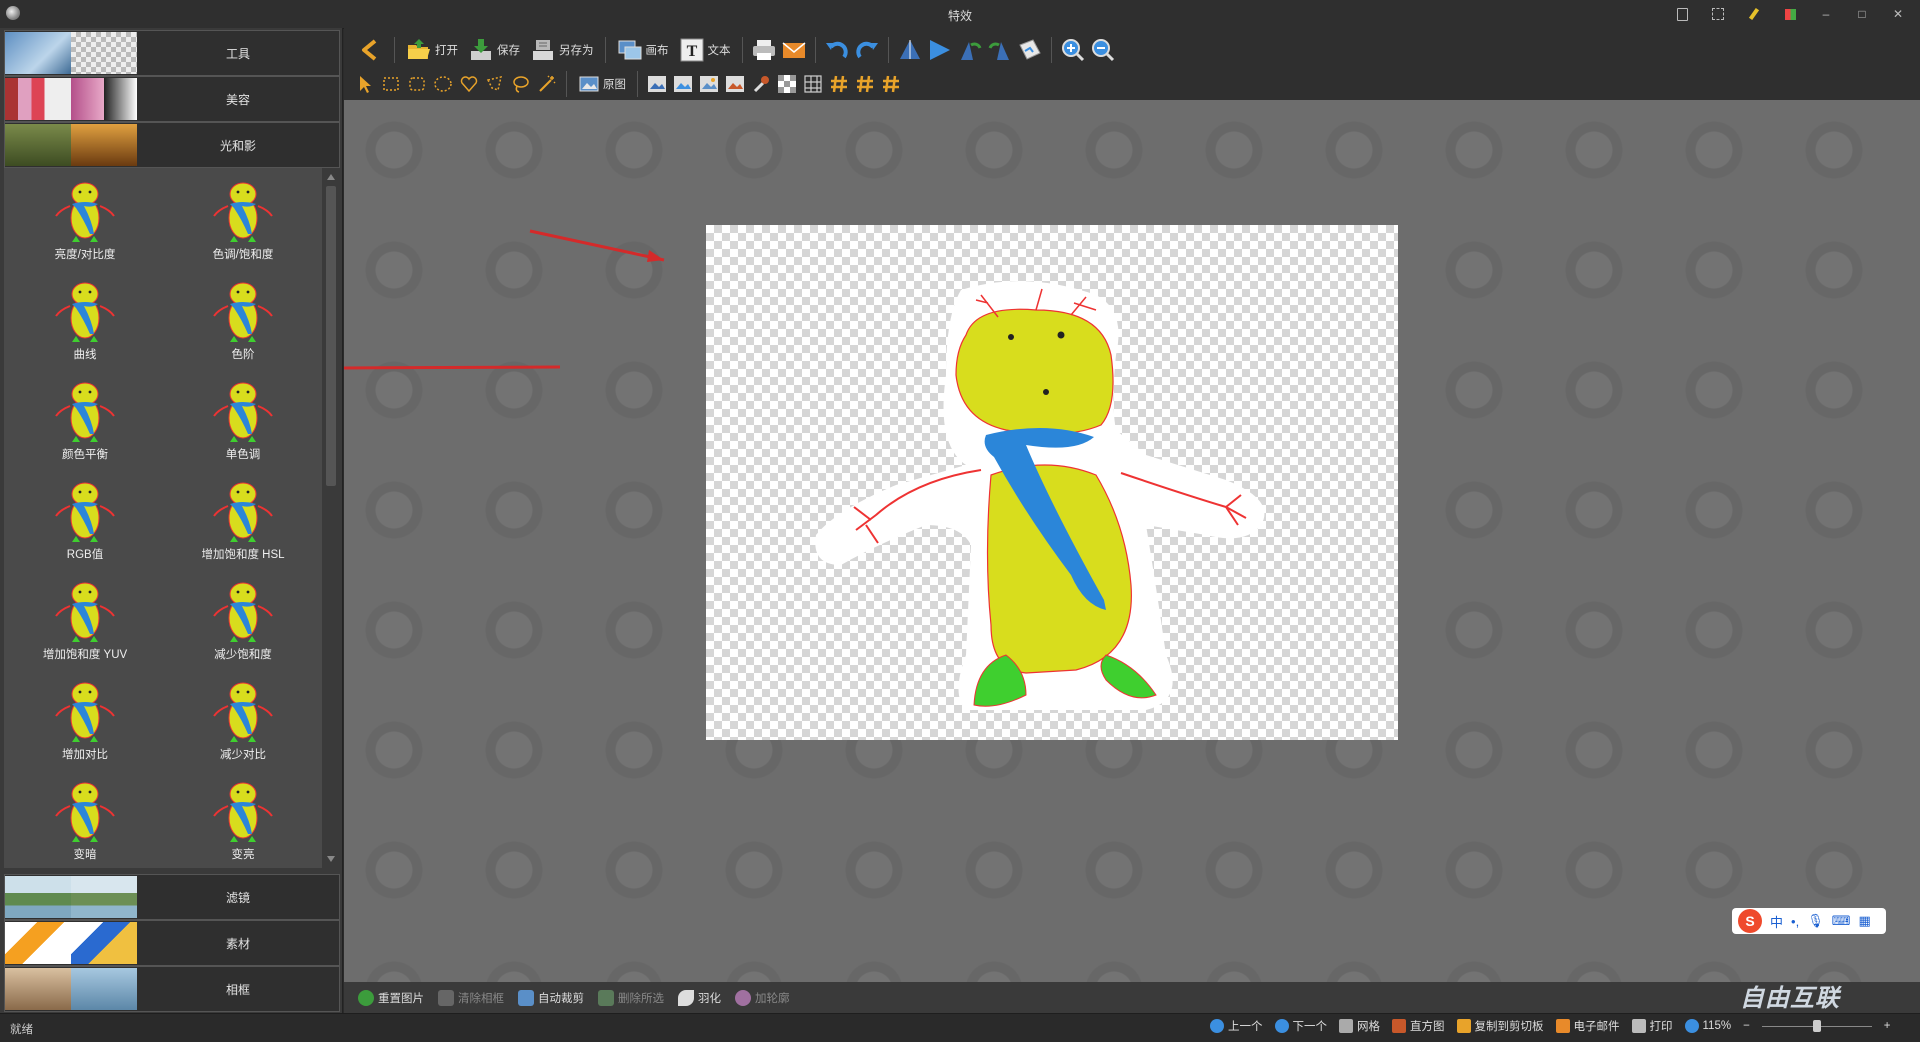 The width and height of the screenshot is (1920, 1042). I want to click on ime-punct: •,, so click(1795, 921).